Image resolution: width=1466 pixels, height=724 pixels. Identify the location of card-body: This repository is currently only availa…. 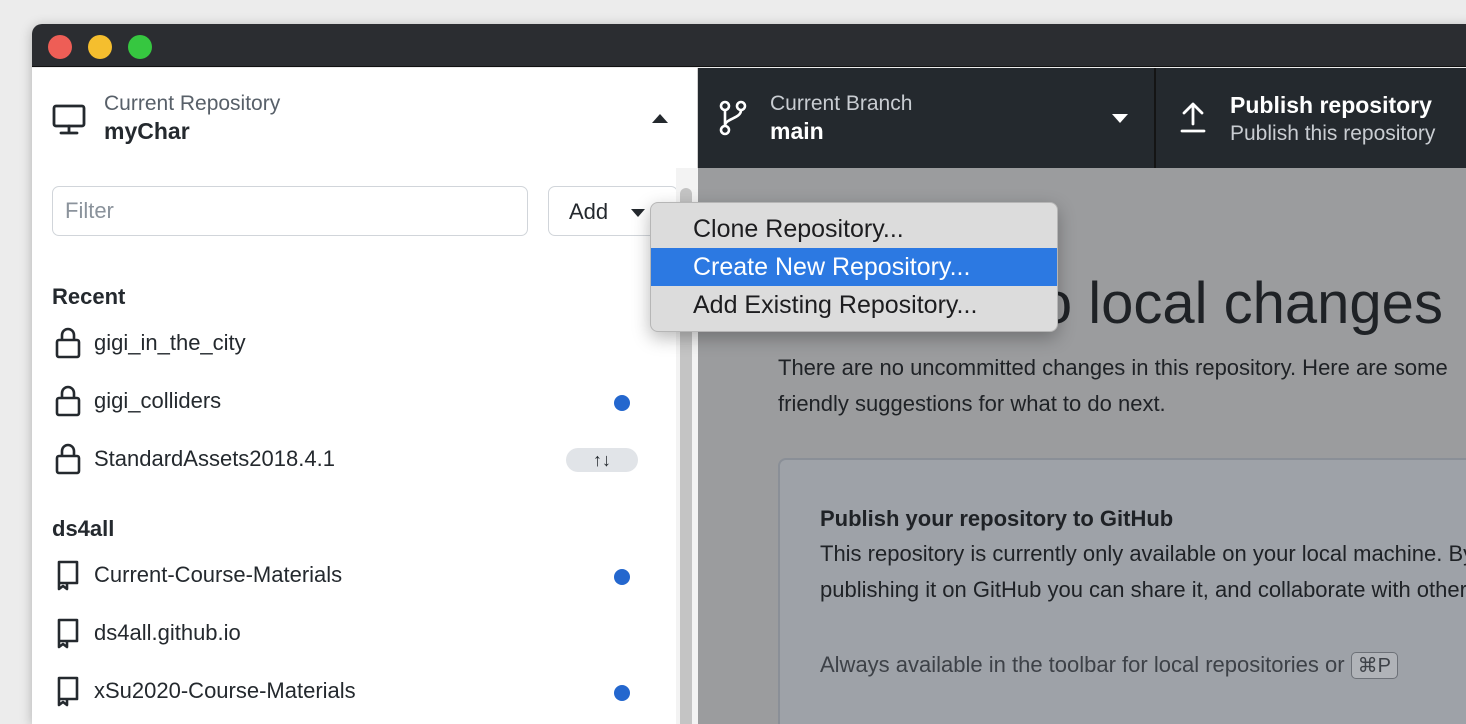
(1143, 571).